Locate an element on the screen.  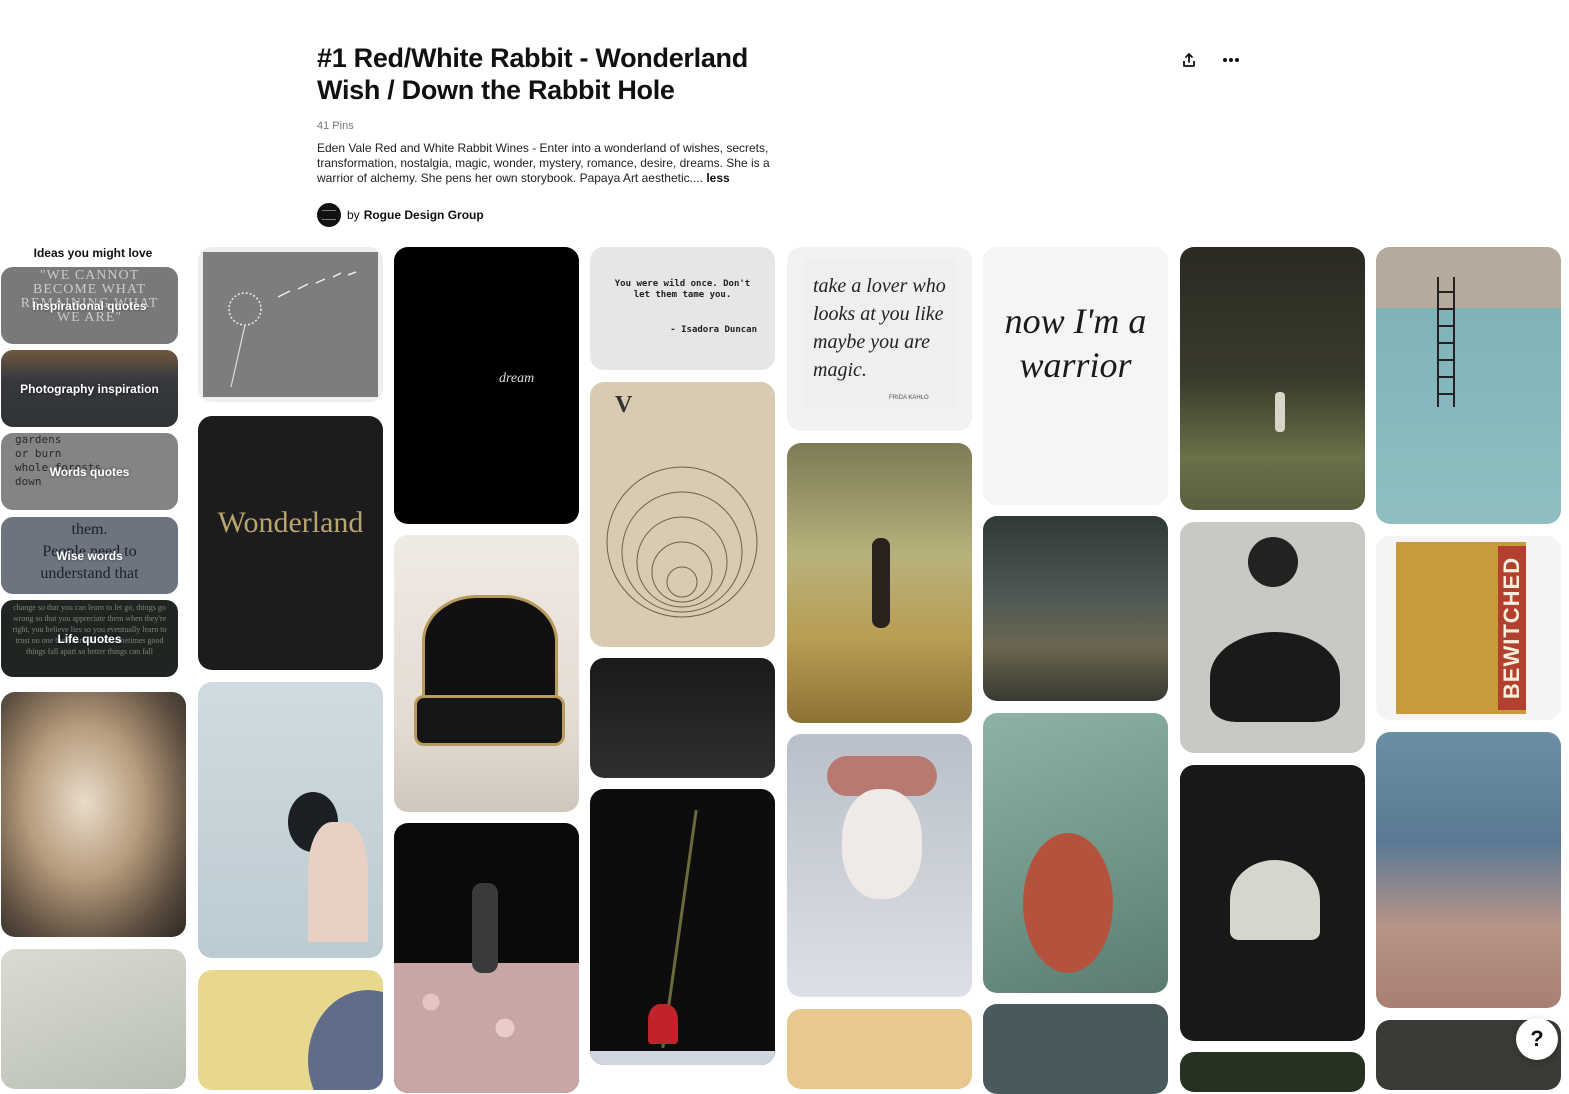
bewitched-text: BEWITCHED is located at coordinates (1511, 628).